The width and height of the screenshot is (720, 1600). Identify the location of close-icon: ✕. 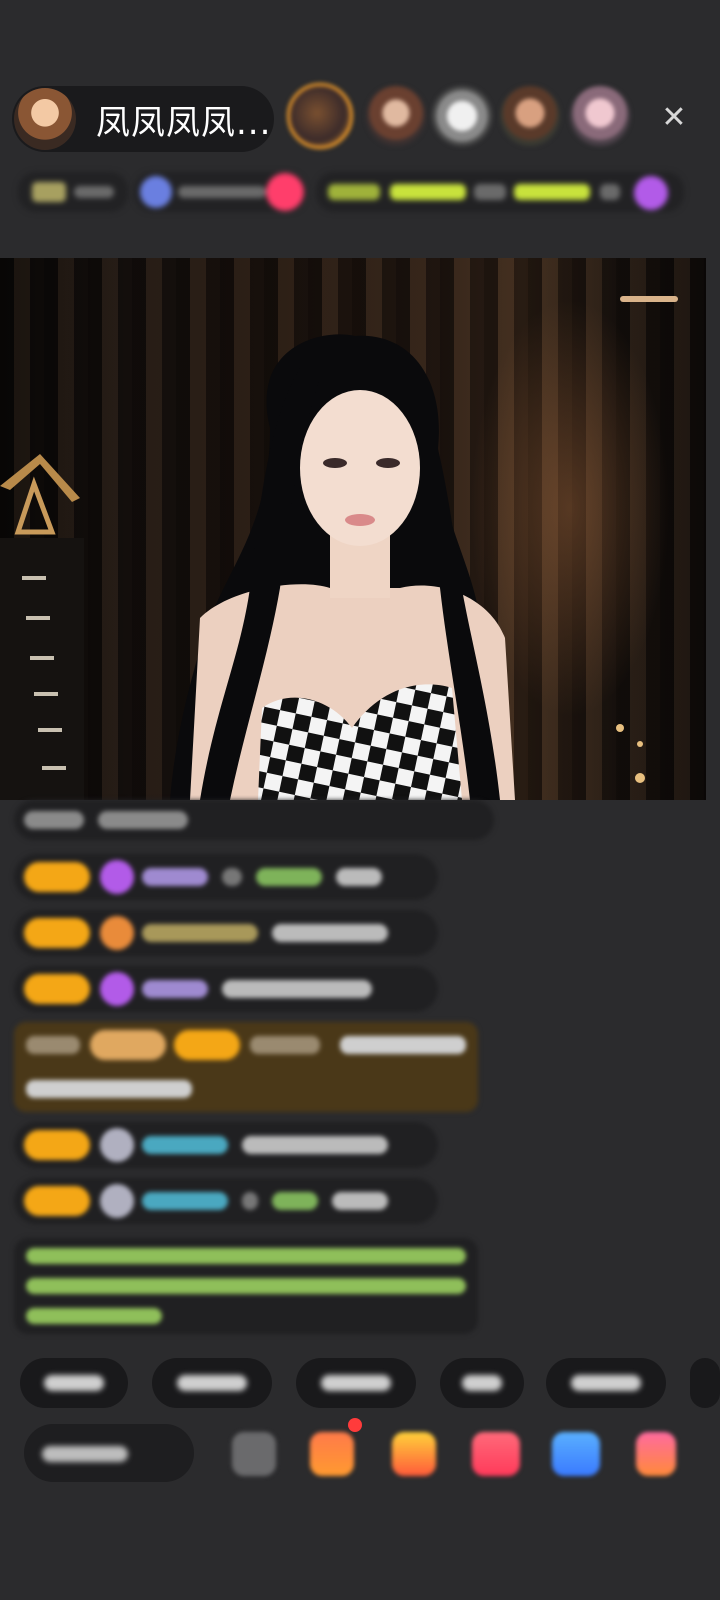
(674, 118).